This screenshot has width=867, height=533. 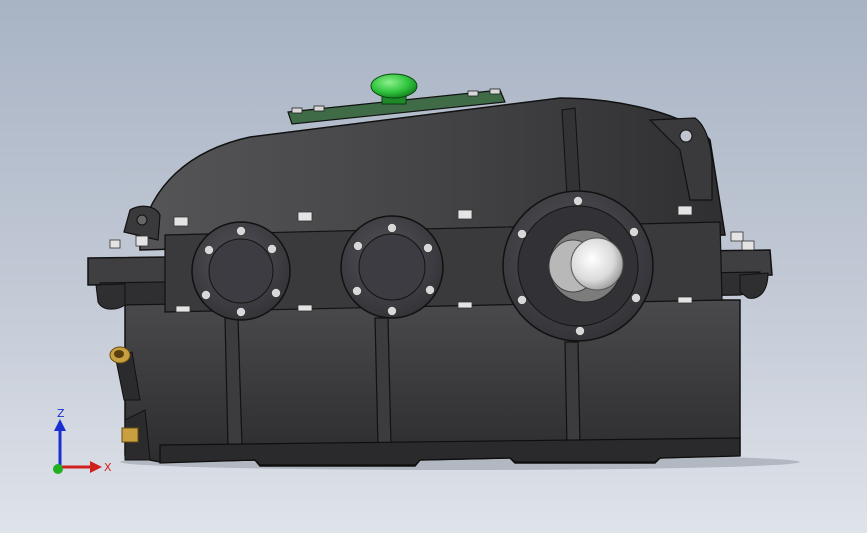 I want to click on left-flange-foot, so click(x=110, y=296).